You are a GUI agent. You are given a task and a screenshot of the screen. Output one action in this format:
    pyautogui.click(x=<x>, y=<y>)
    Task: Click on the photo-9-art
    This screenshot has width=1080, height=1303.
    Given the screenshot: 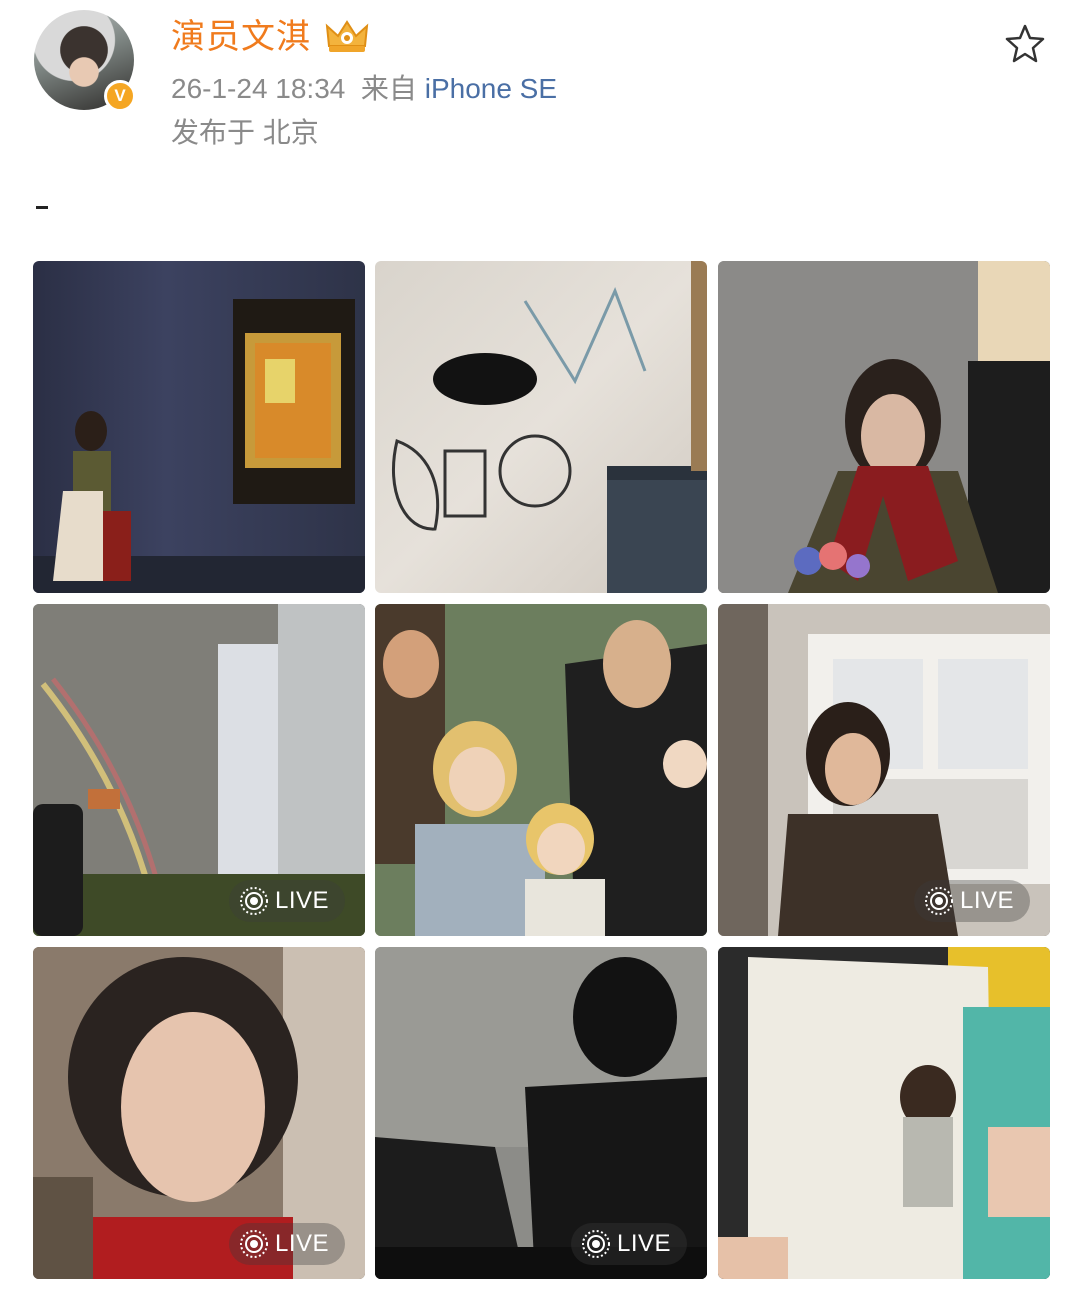 What is the action you would take?
    pyautogui.click(x=884, y=1113)
    